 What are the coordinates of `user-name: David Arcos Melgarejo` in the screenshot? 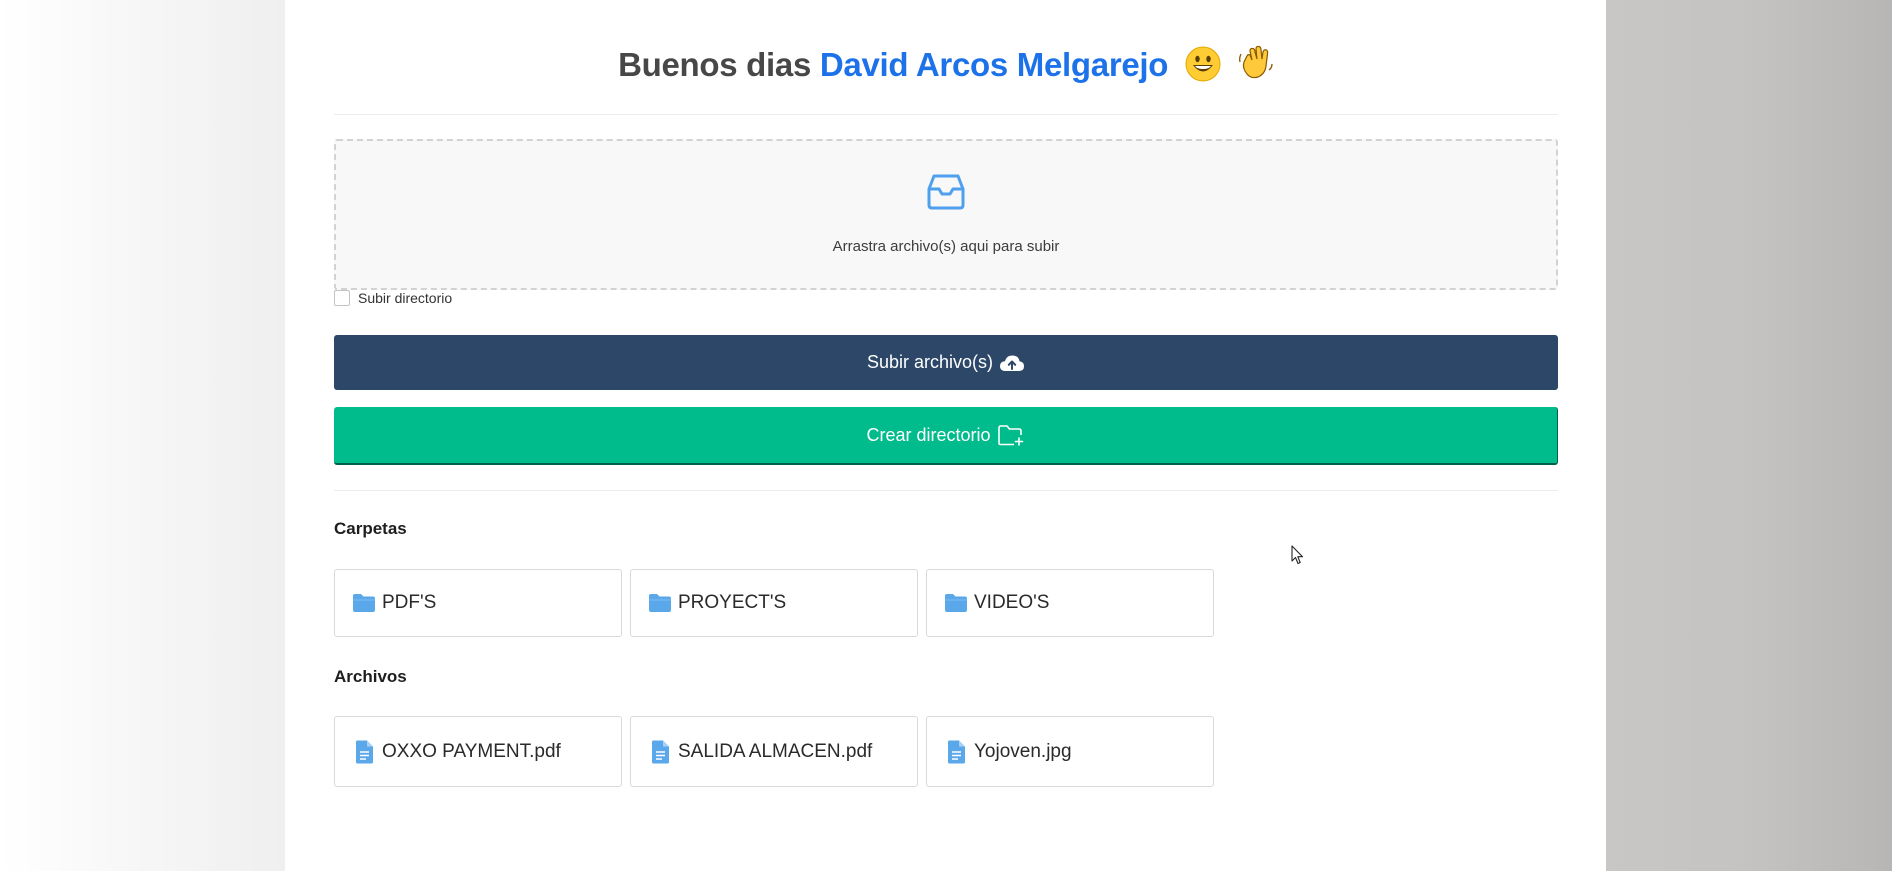 It's located at (994, 64).